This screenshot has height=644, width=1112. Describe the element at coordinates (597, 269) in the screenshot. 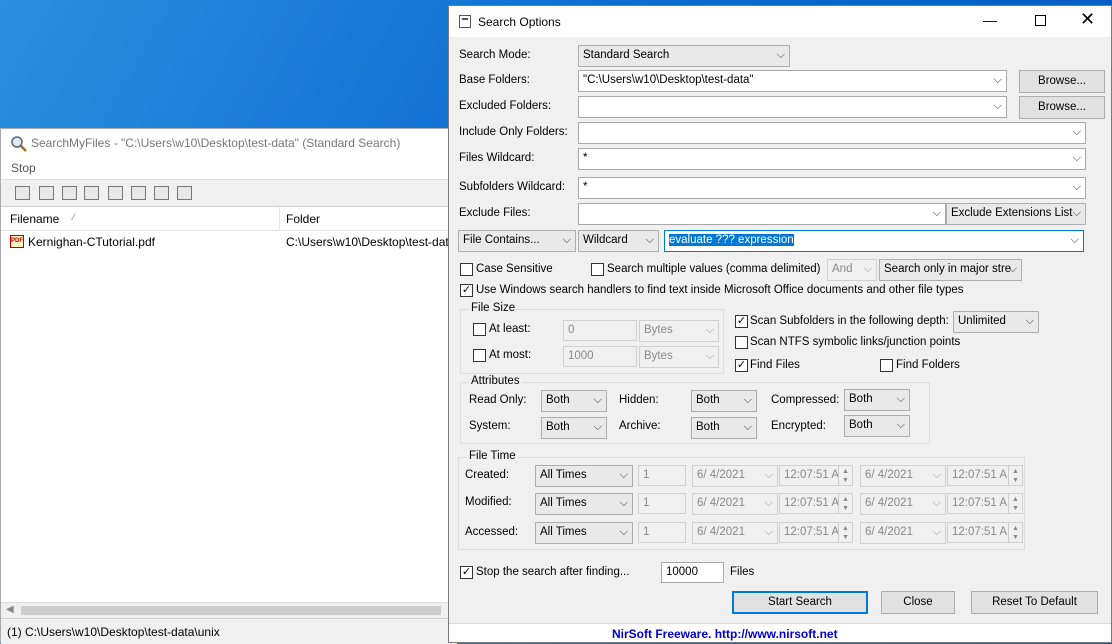

I see `search-multiple-checkbox` at that location.